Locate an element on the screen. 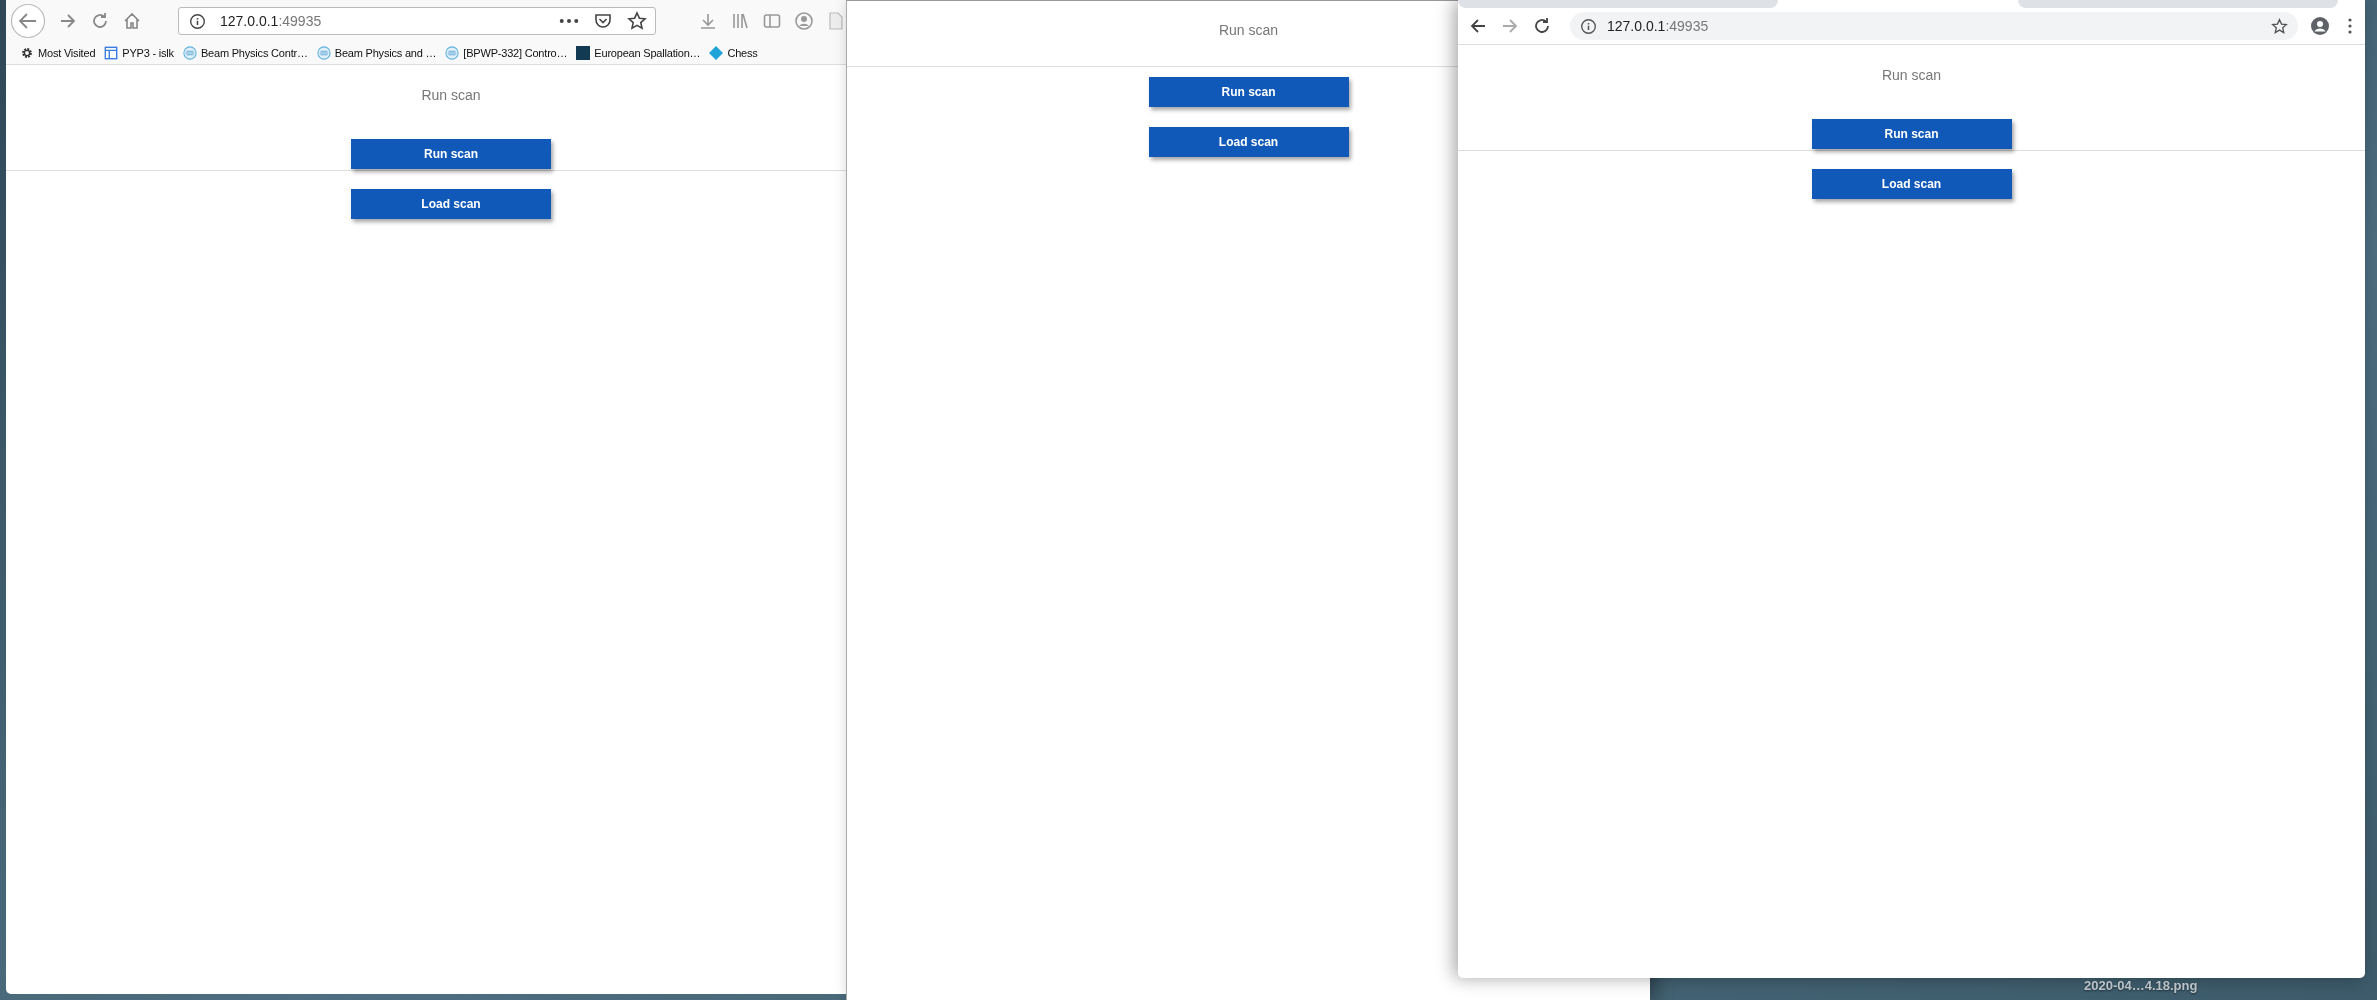  more-icon is located at coordinates (569, 21).